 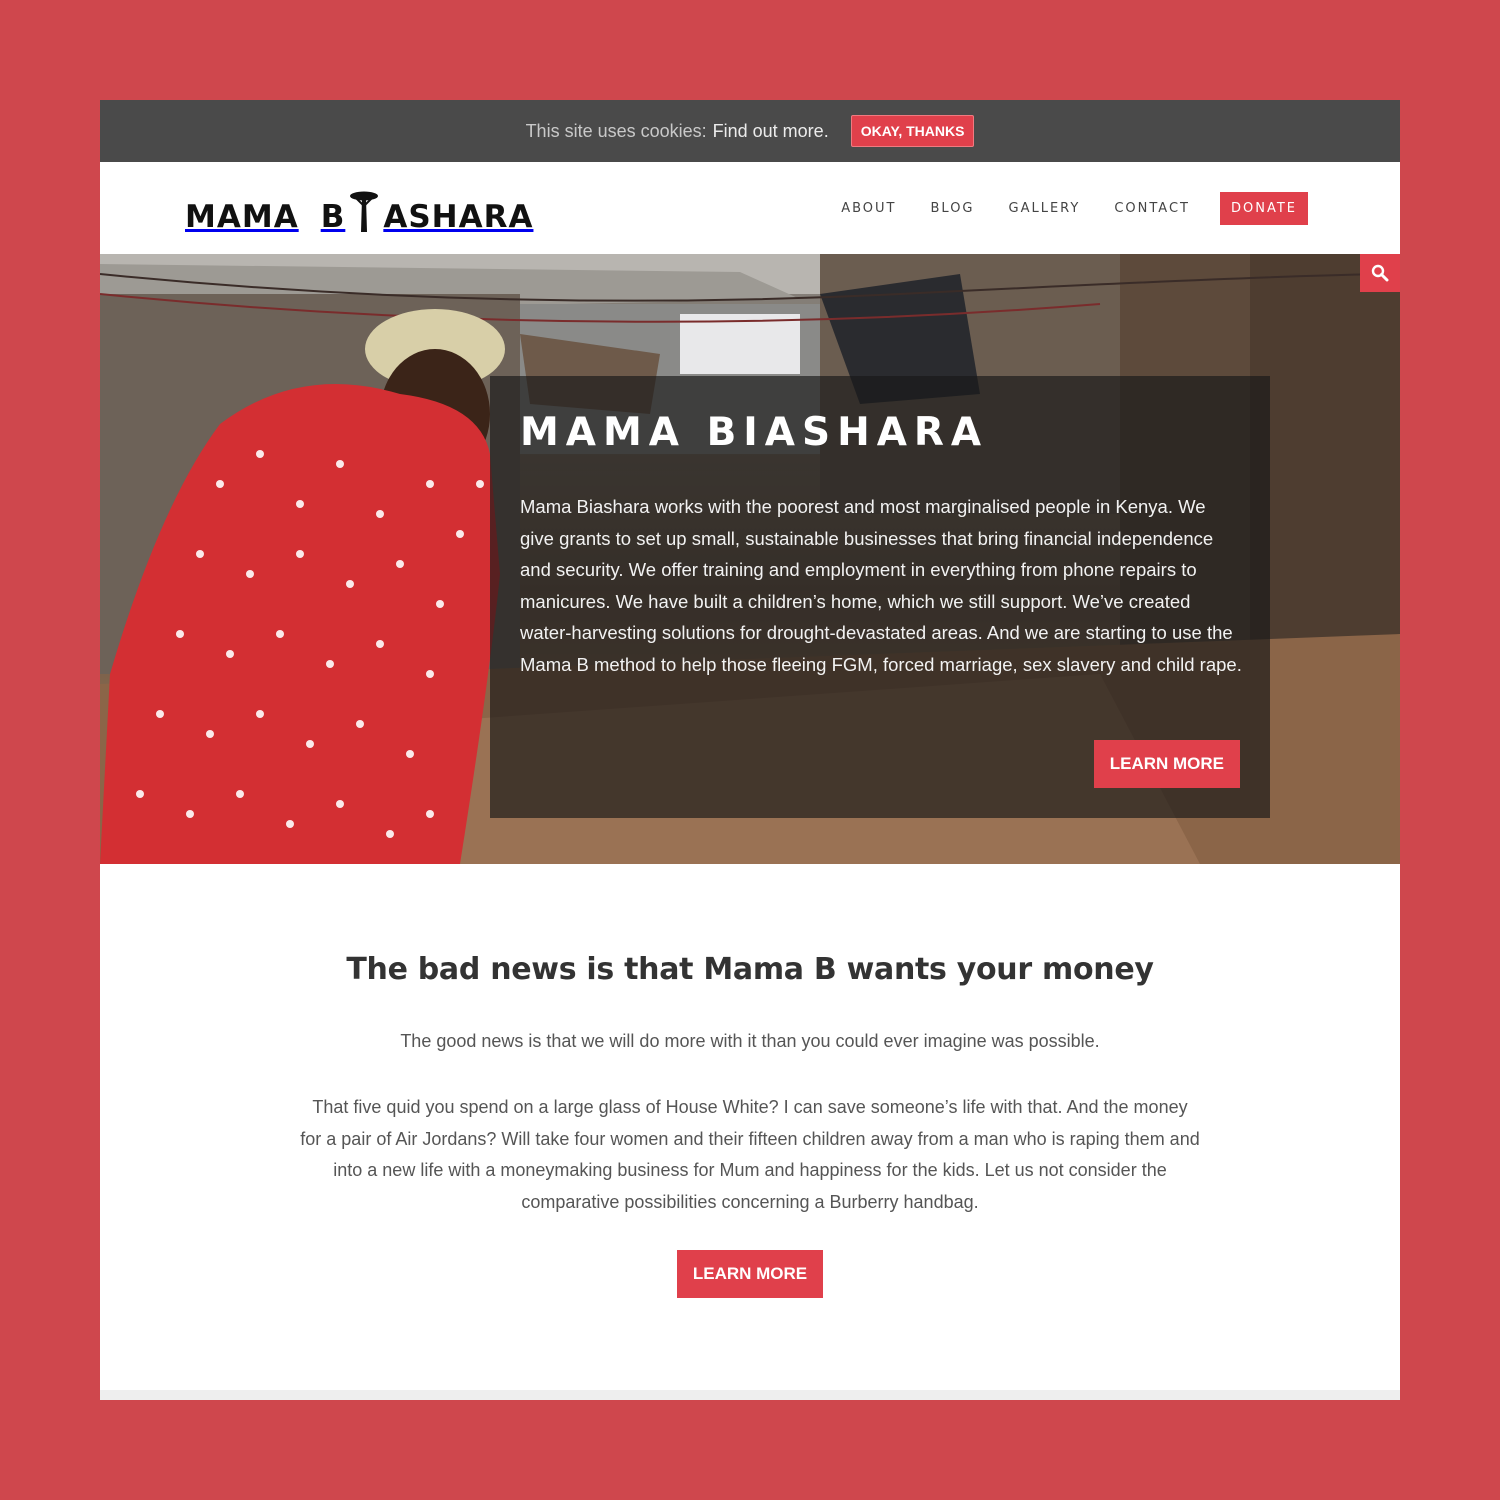 I want to click on search-icon, so click(x=1380, y=273).